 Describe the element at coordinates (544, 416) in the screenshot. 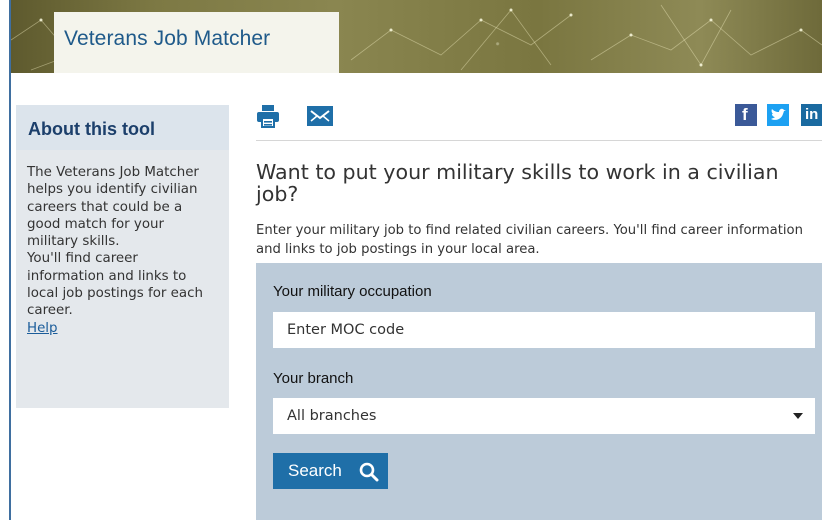

I see `branch-select: All branches` at that location.